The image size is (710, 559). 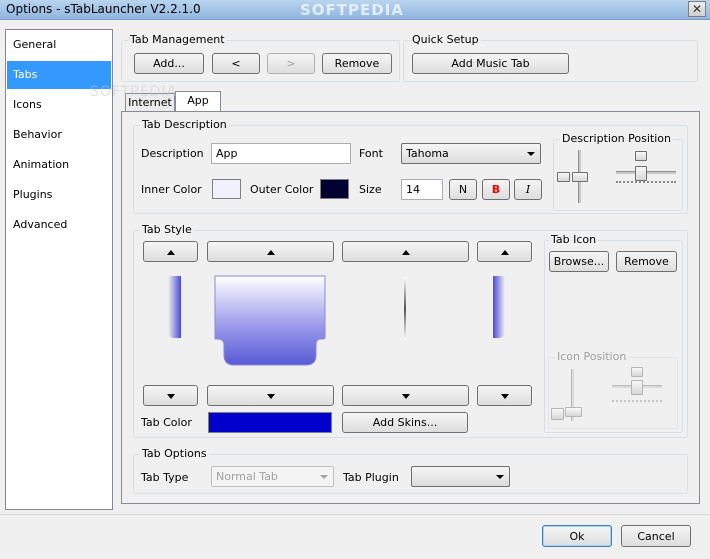 What do you see at coordinates (291, 63) in the screenshot?
I see `move-tab-right-button: >` at bounding box center [291, 63].